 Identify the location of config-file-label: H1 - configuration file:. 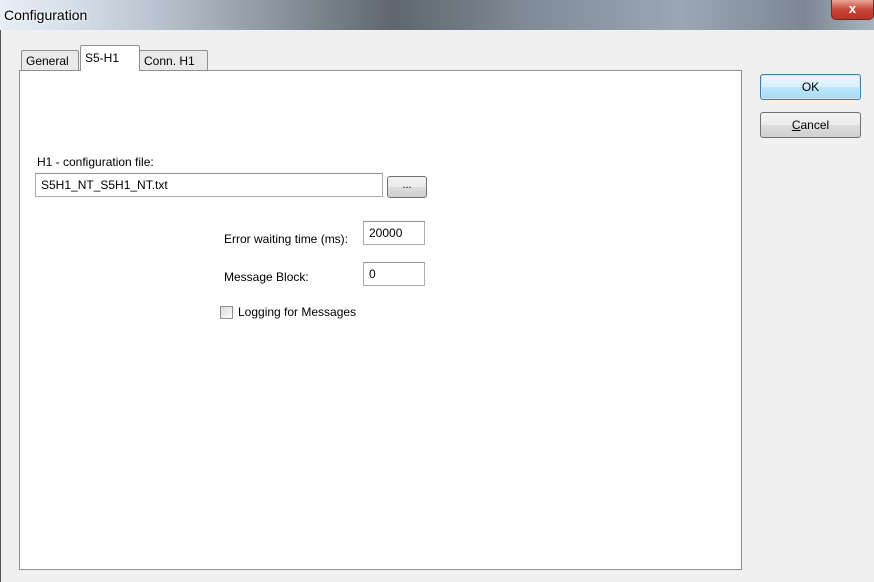
(95, 162).